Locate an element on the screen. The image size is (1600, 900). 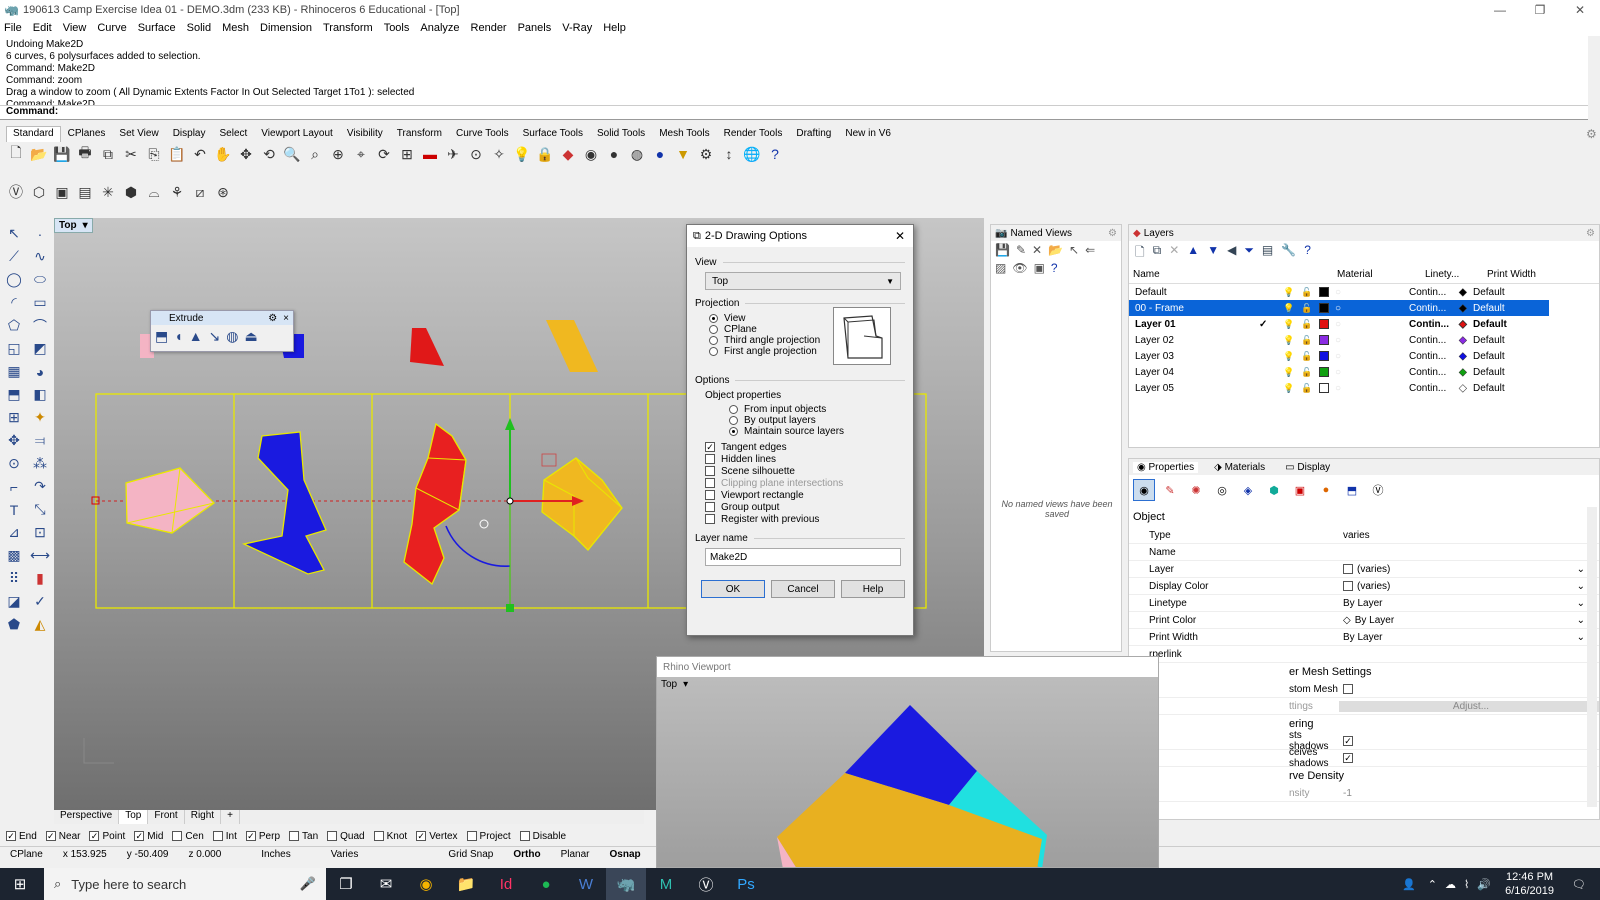
minimize-button: — is located at coordinates (1500, 10).